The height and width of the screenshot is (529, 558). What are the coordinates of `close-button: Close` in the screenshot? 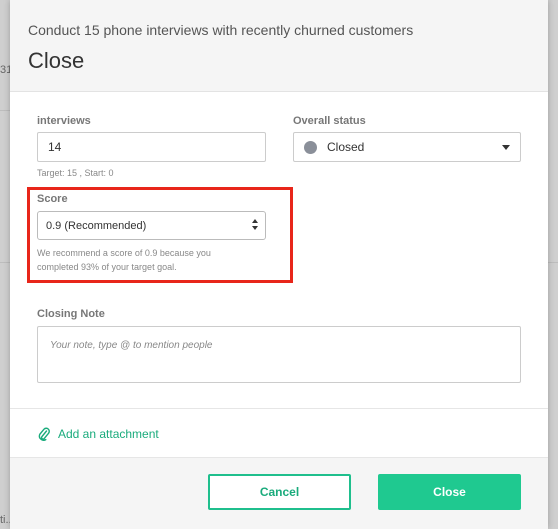 It's located at (449, 492).